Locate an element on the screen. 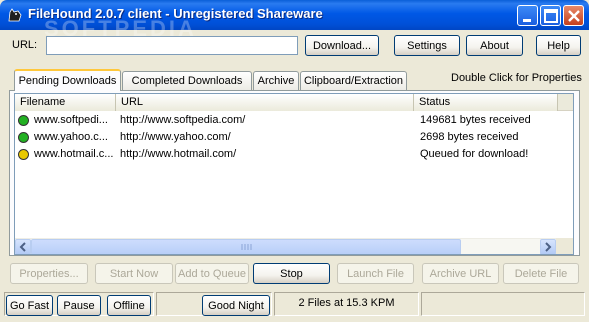  grip-icon is located at coordinates (246, 247).